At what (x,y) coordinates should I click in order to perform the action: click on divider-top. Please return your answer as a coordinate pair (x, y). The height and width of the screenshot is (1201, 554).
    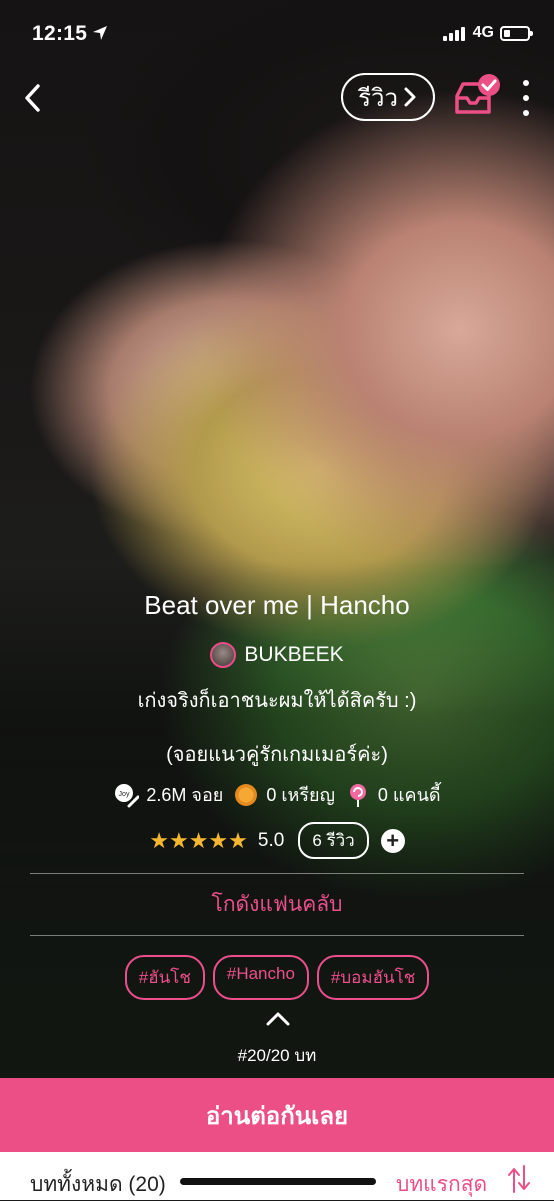
    Looking at the image, I should click on (277, 873).